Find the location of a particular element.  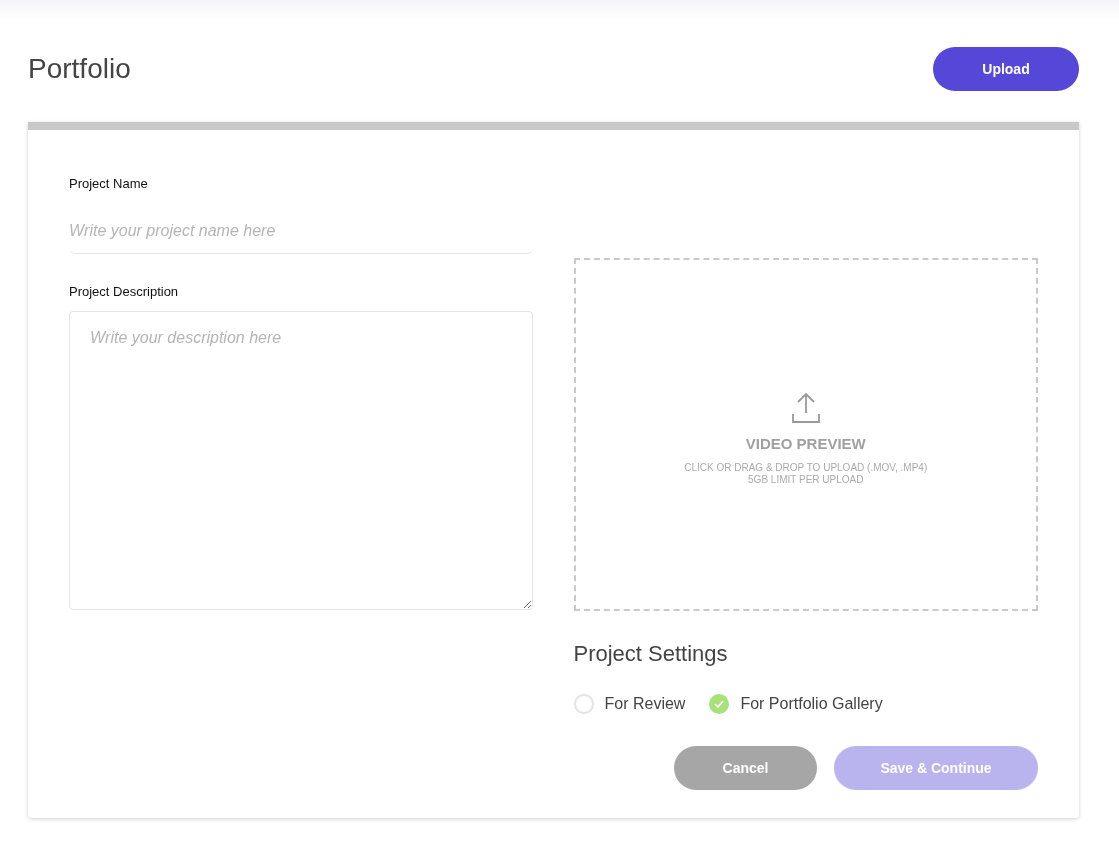

upload-icon is located at coordinates (805, 408).